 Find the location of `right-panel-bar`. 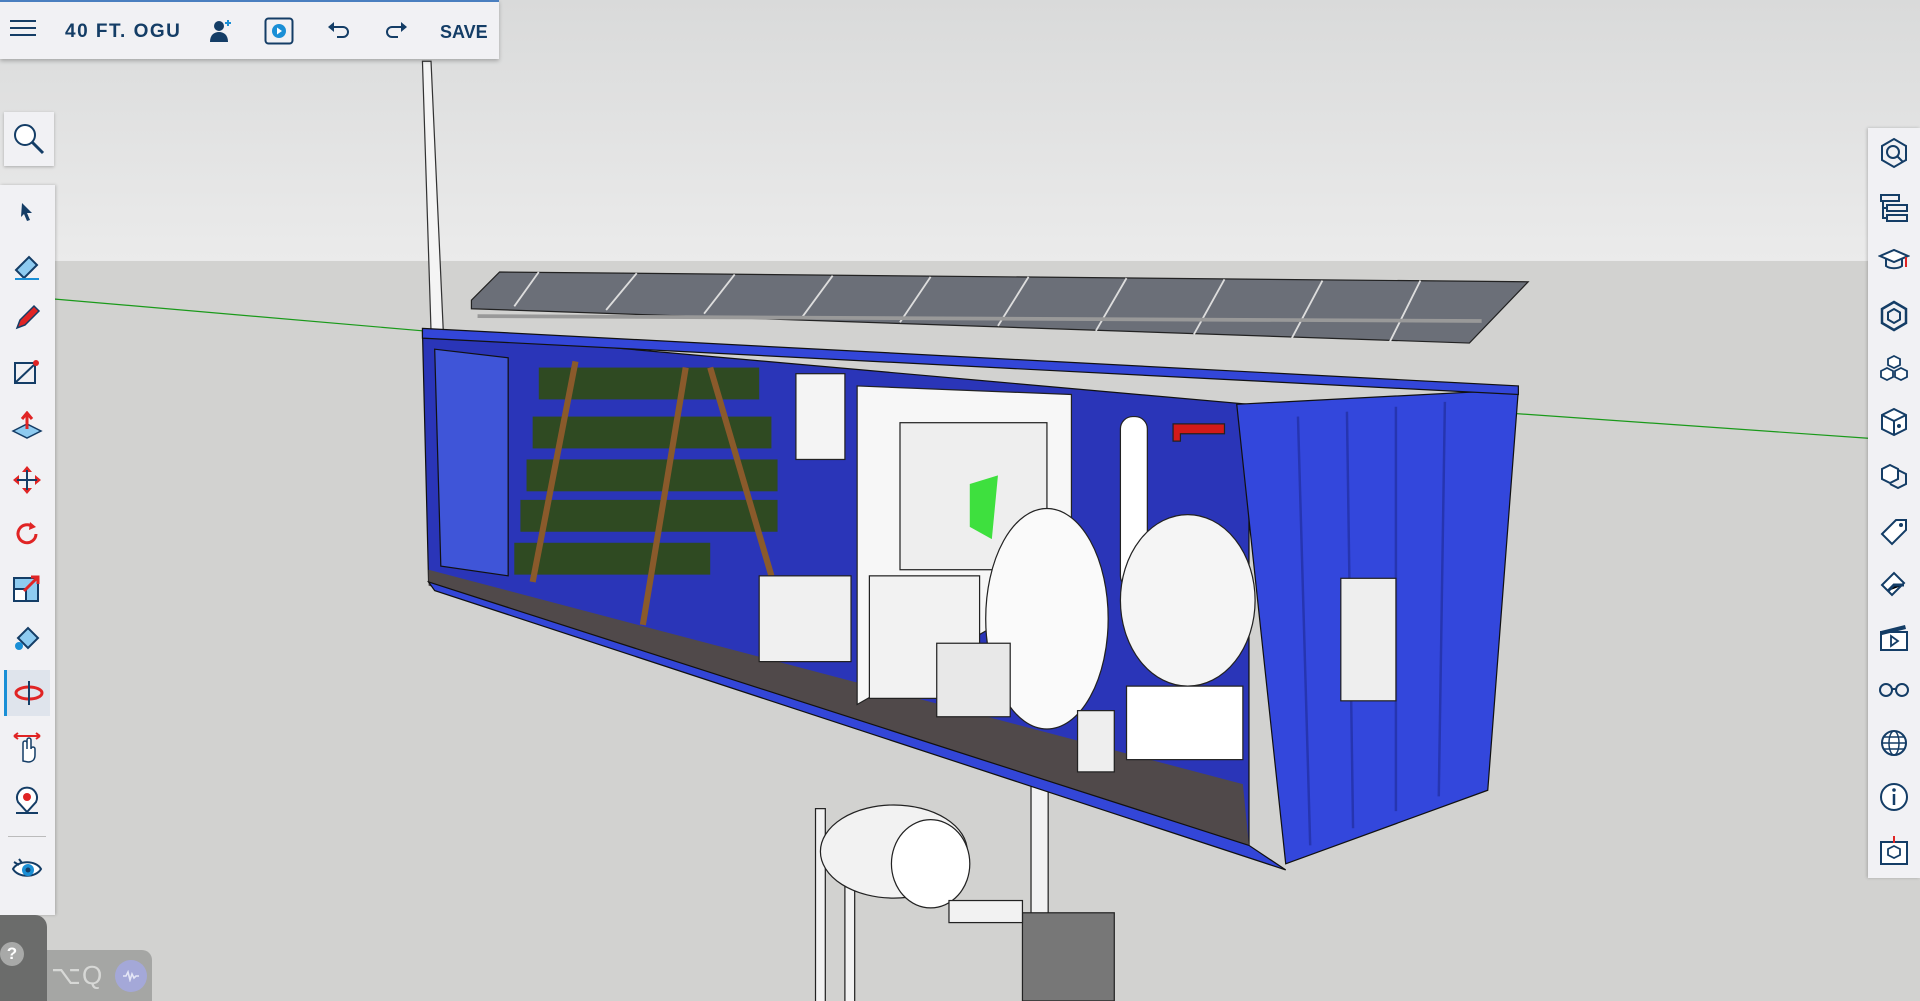

right-panel-bar is located at coordinates (1894, 503).